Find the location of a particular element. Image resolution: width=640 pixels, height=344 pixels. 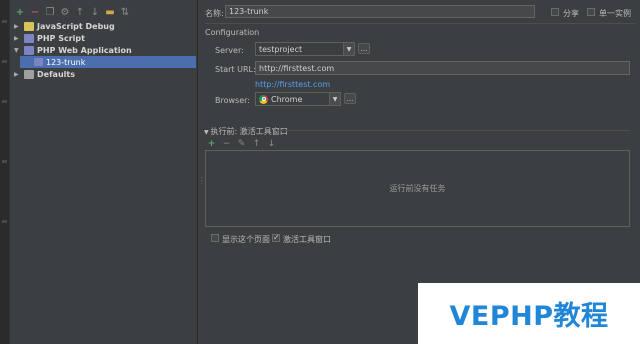

remove-task-icon: − is located at coordinates (226, 144).